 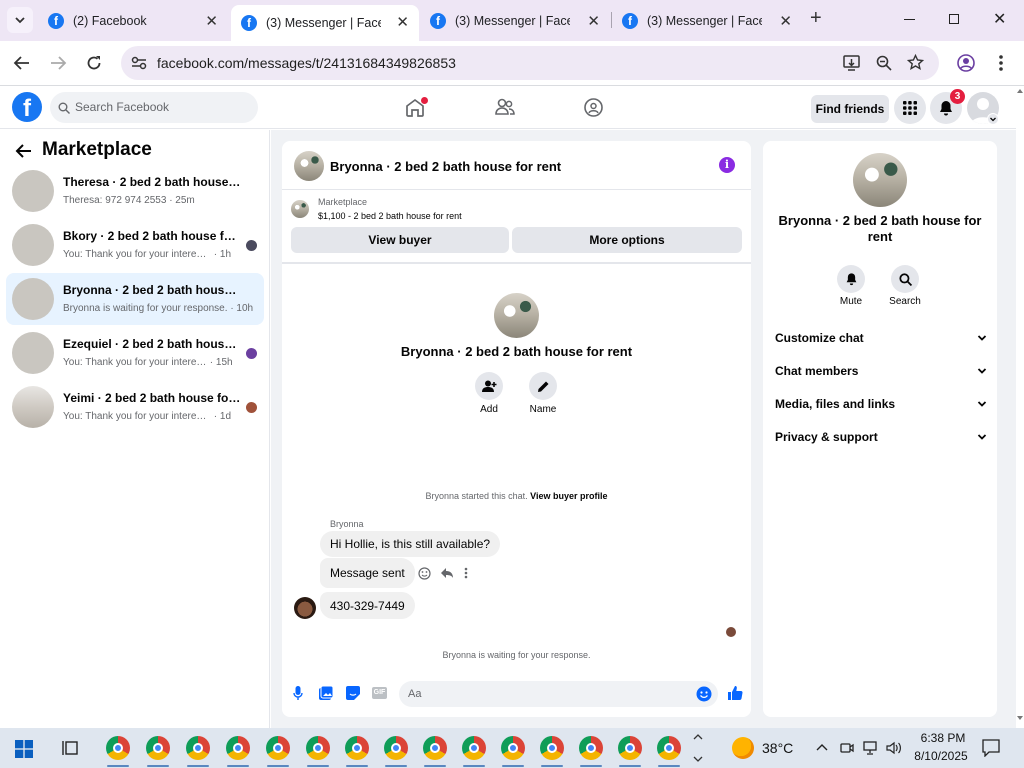 I want to click on zoom-icon, so click(x=884, y=63).